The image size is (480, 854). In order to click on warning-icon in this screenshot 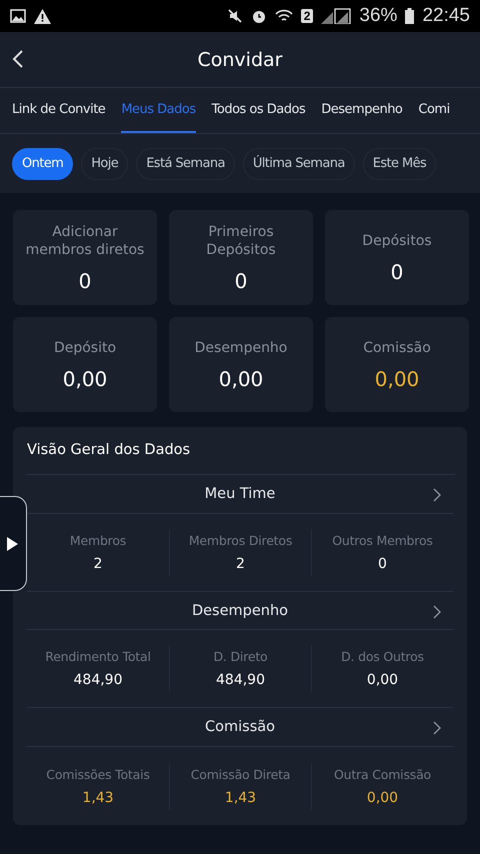, I will do `click(42, 16)`.